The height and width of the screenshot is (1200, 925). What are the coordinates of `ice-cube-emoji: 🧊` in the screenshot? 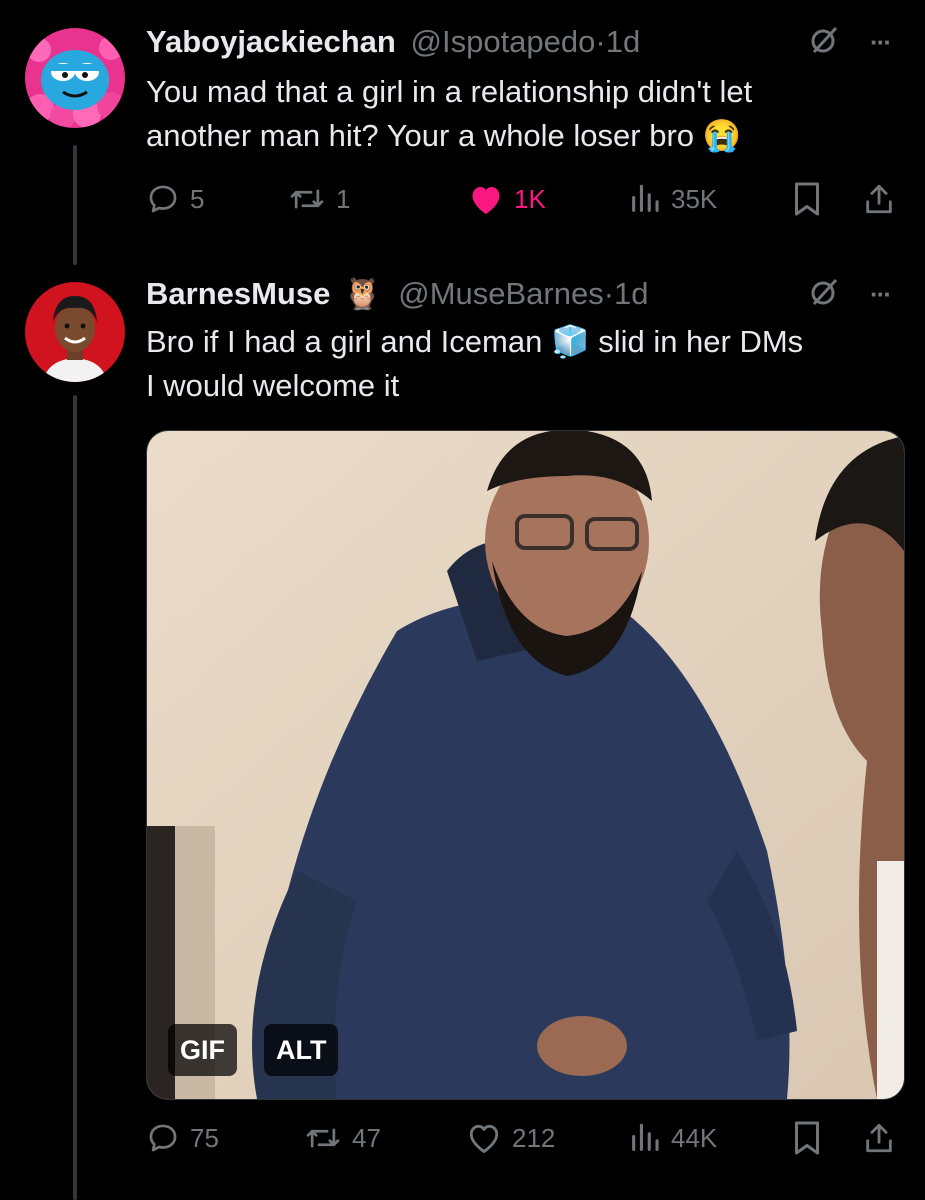 It's located at (570, 341).